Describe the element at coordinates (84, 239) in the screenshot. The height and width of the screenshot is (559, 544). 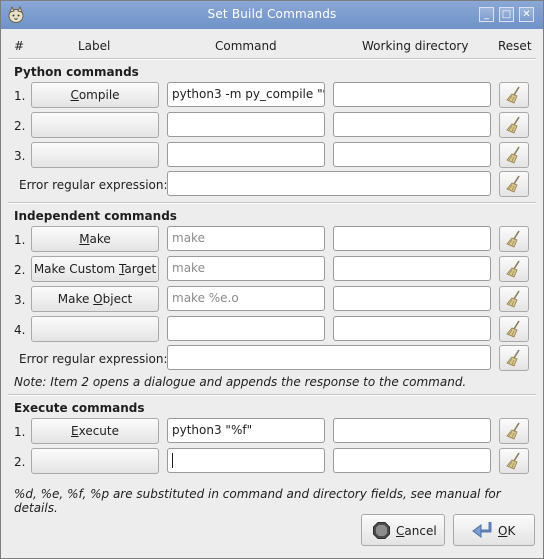
I see `label-mnemonic: M` at that location.